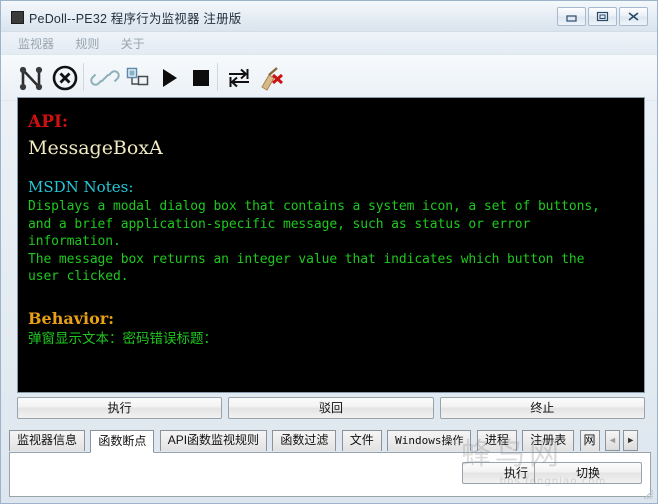  I want to click on clear-button, so click(271, 77).